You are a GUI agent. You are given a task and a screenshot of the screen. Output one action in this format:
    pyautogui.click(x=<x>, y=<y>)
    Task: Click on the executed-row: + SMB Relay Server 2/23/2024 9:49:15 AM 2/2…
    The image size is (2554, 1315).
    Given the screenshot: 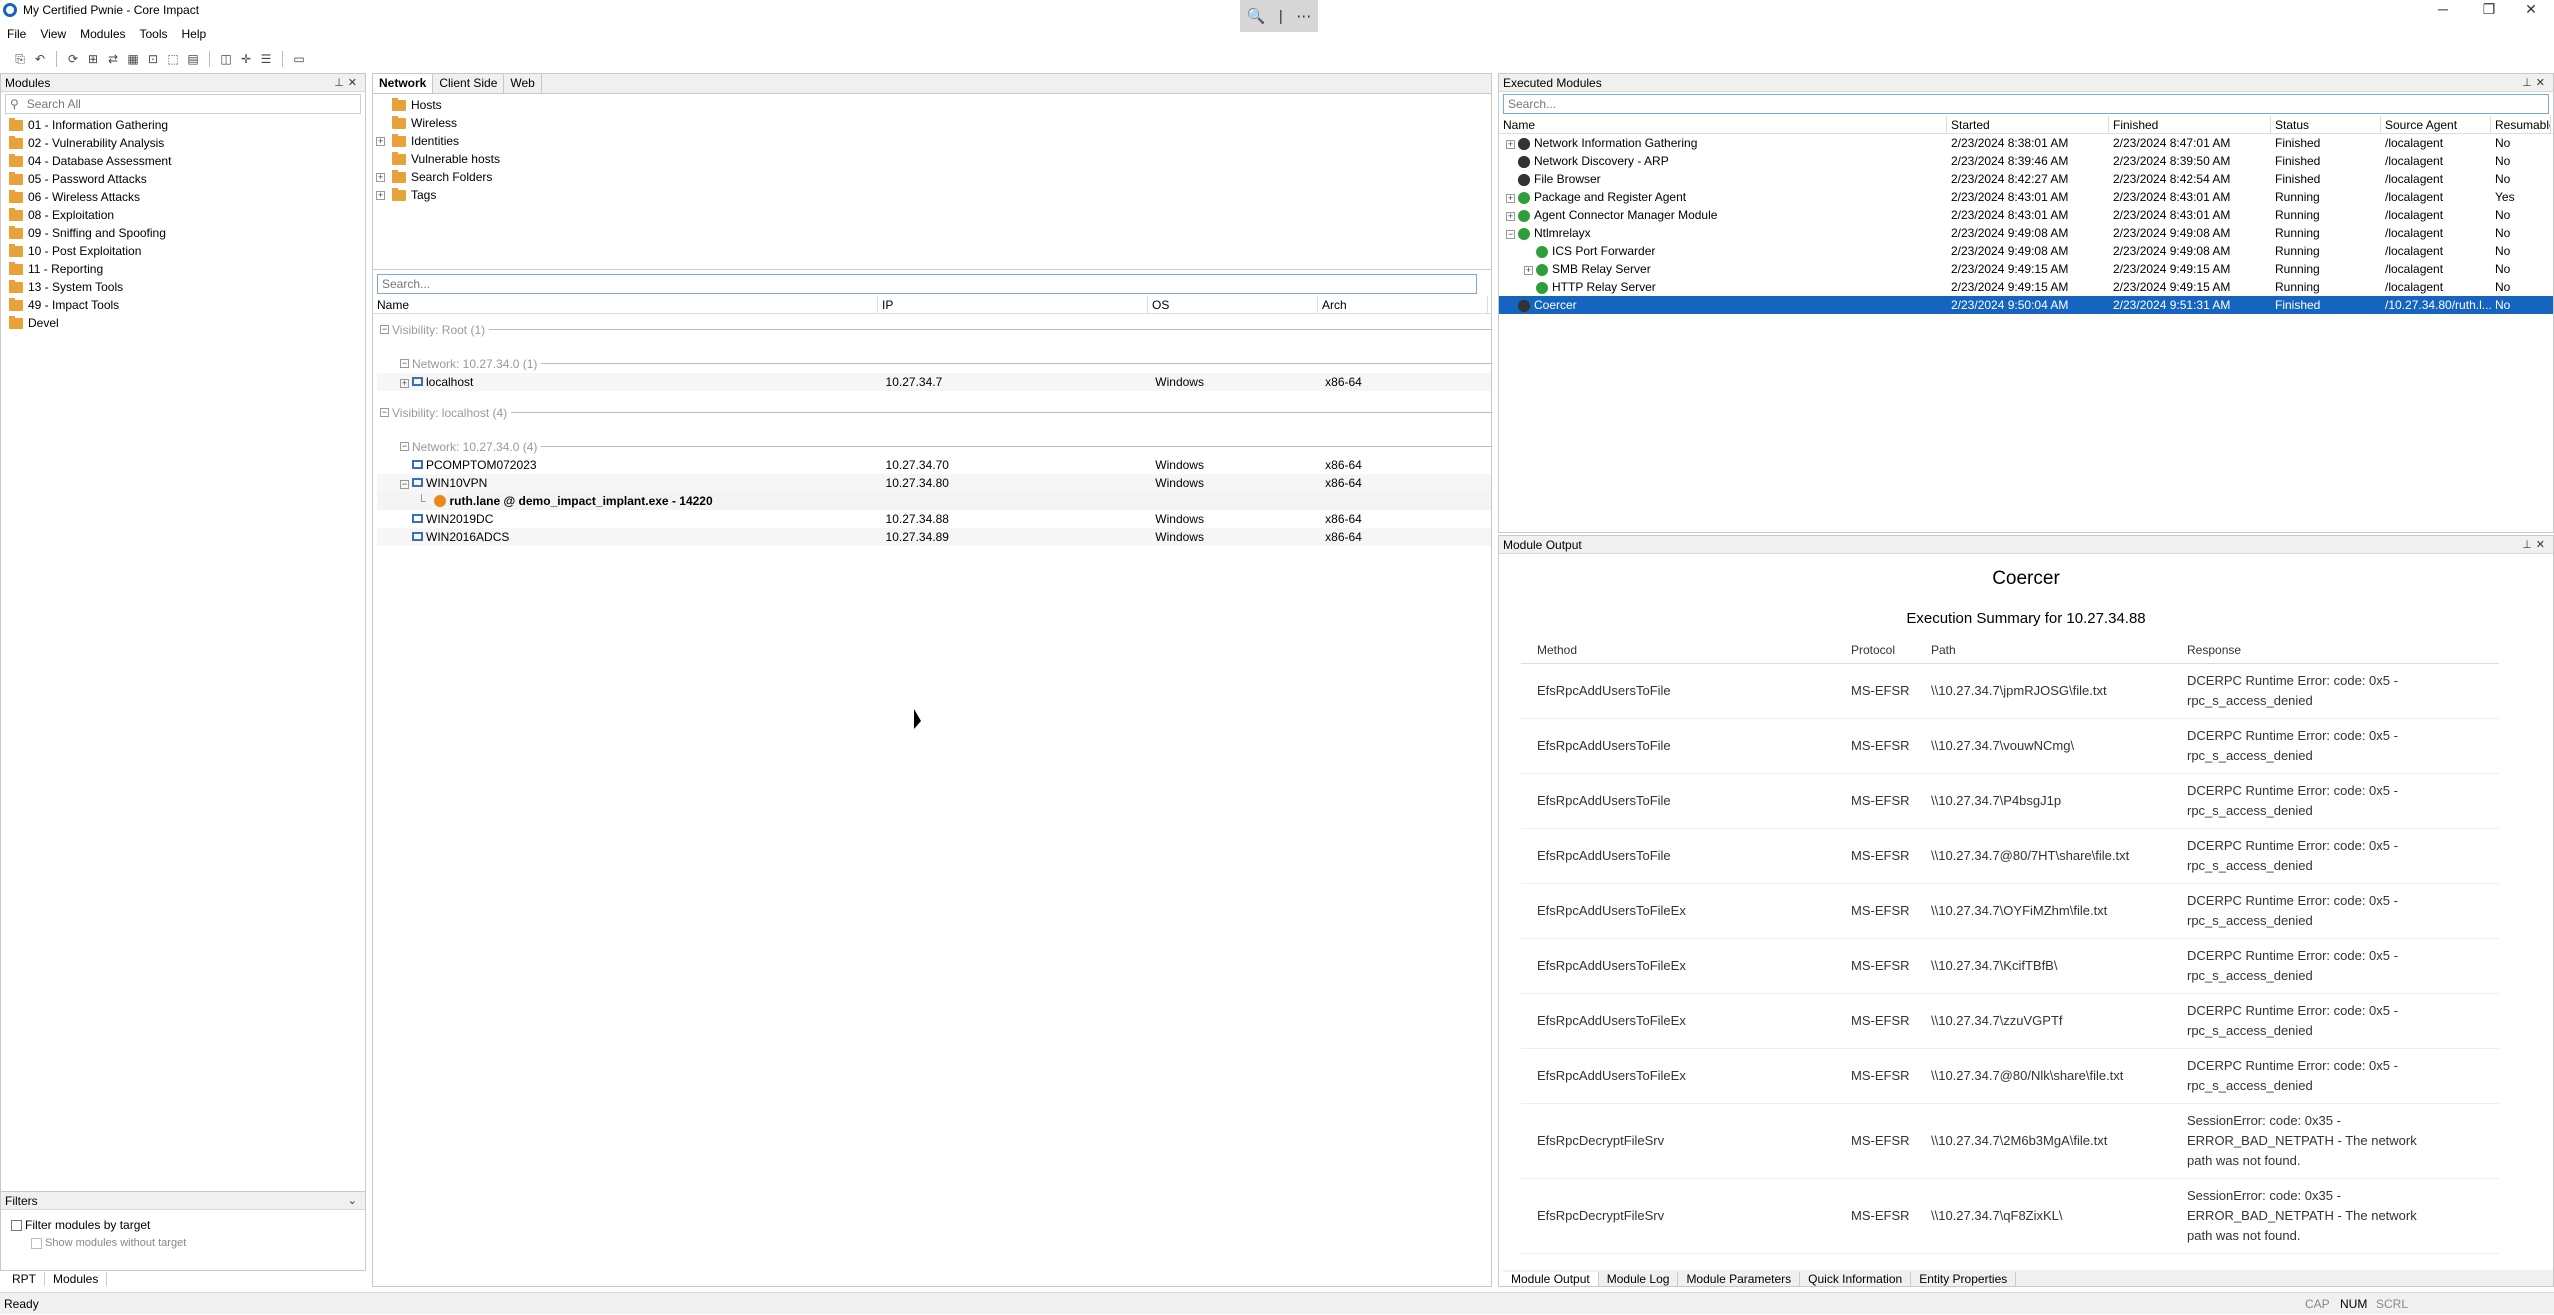 What is the action you would take?
    pyautogui.click(x=2026, y=269)
    